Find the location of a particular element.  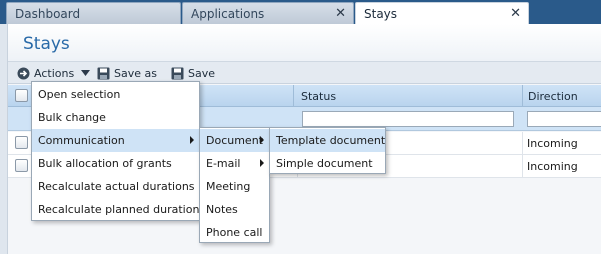

menu-item-label: Simple document is located at coordinates (324, 163).